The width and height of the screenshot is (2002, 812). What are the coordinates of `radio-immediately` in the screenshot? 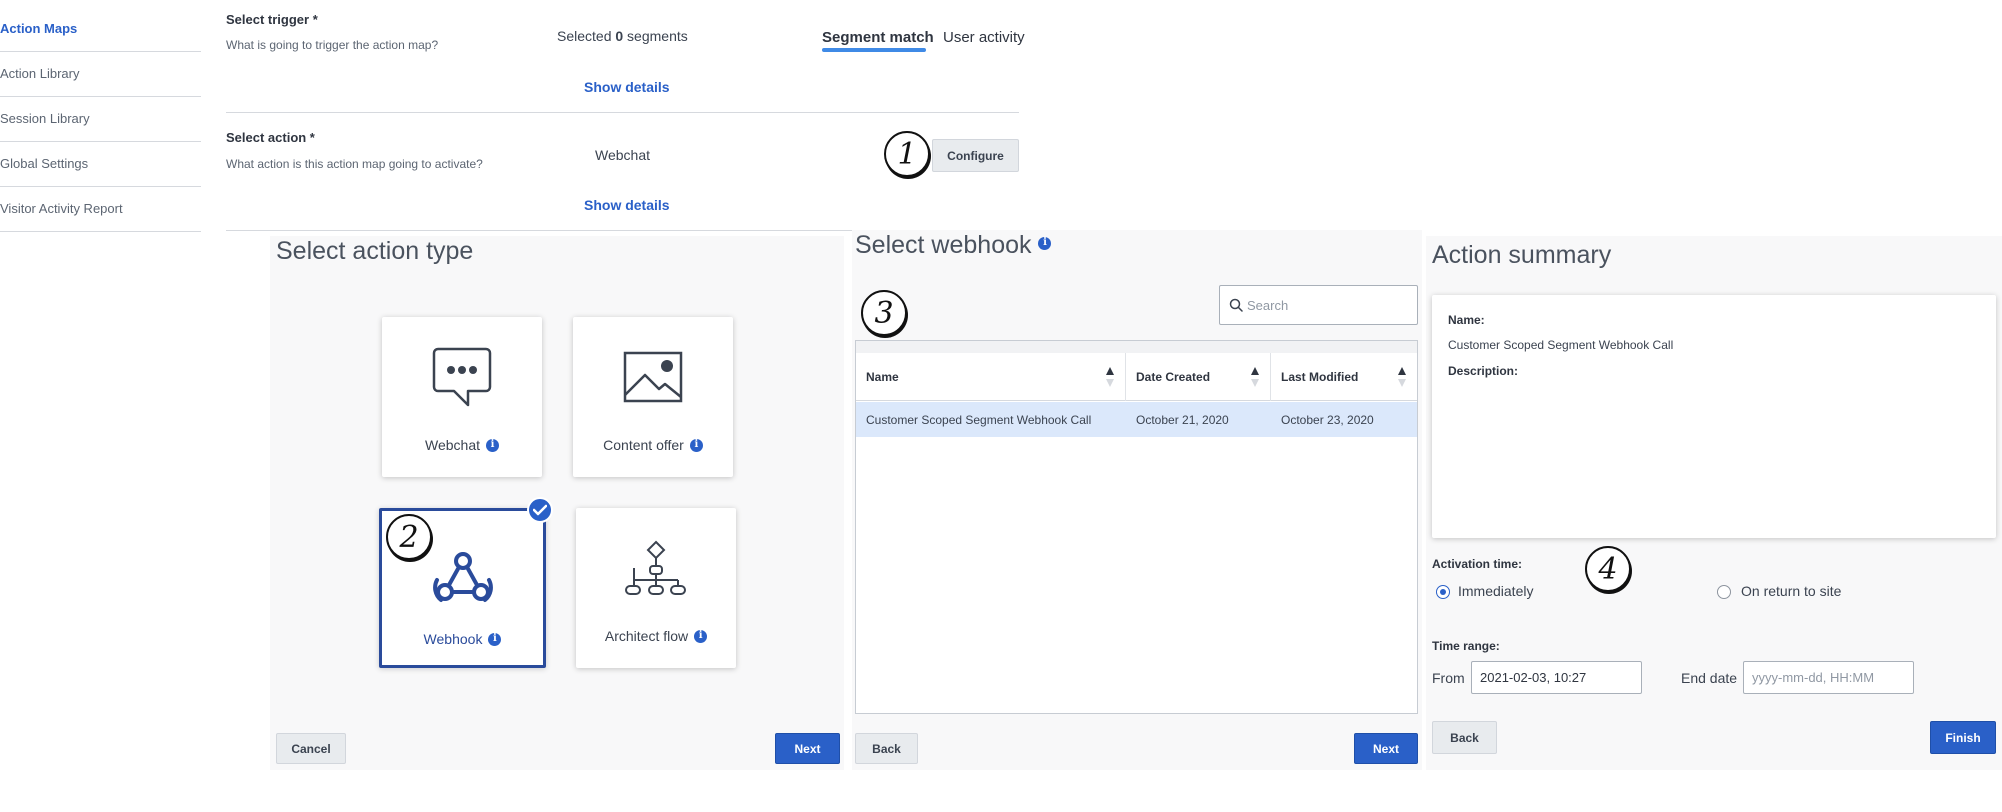 It's located at (1443, 592).